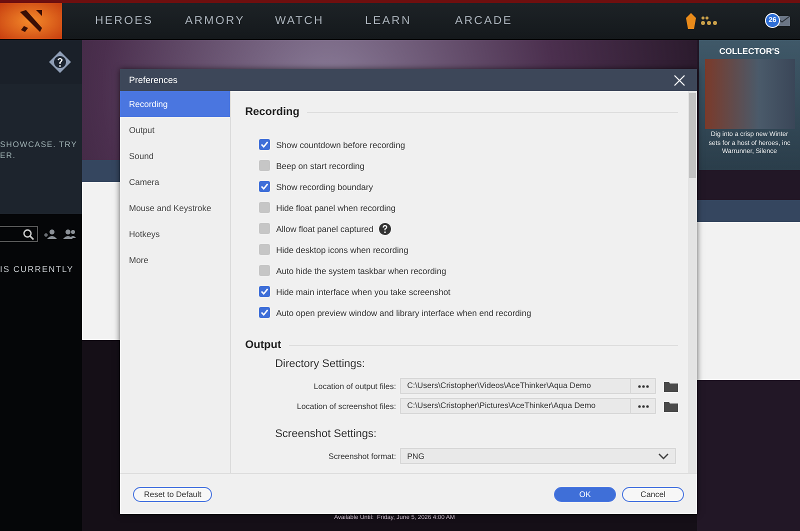  What do you see at coordinates (39, 144) in the screenshot?
I see `showcase-text: SHOWCASE. TRY` at bounding box center [39, 144].